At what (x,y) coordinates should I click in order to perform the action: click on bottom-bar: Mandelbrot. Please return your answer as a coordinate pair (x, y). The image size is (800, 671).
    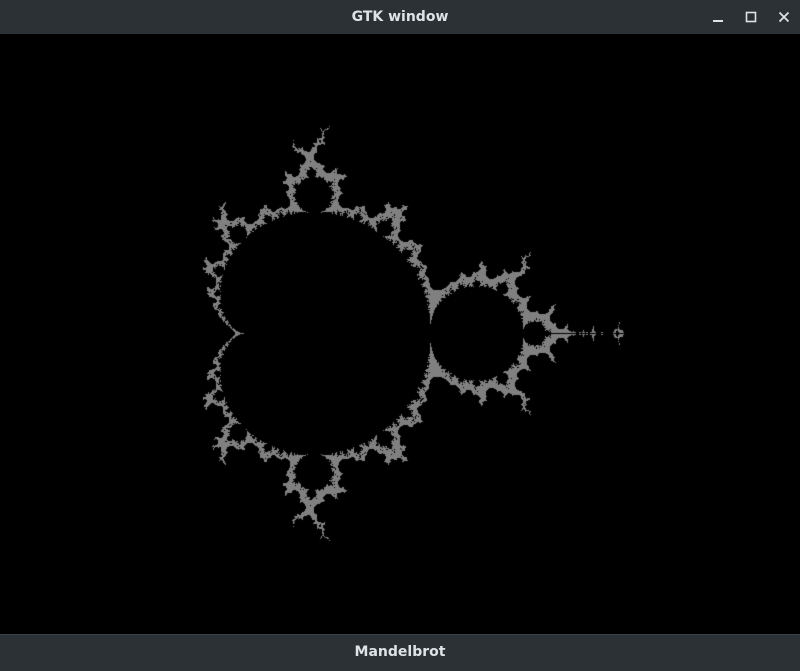
    Looking at the image, I should click on (400, 652).